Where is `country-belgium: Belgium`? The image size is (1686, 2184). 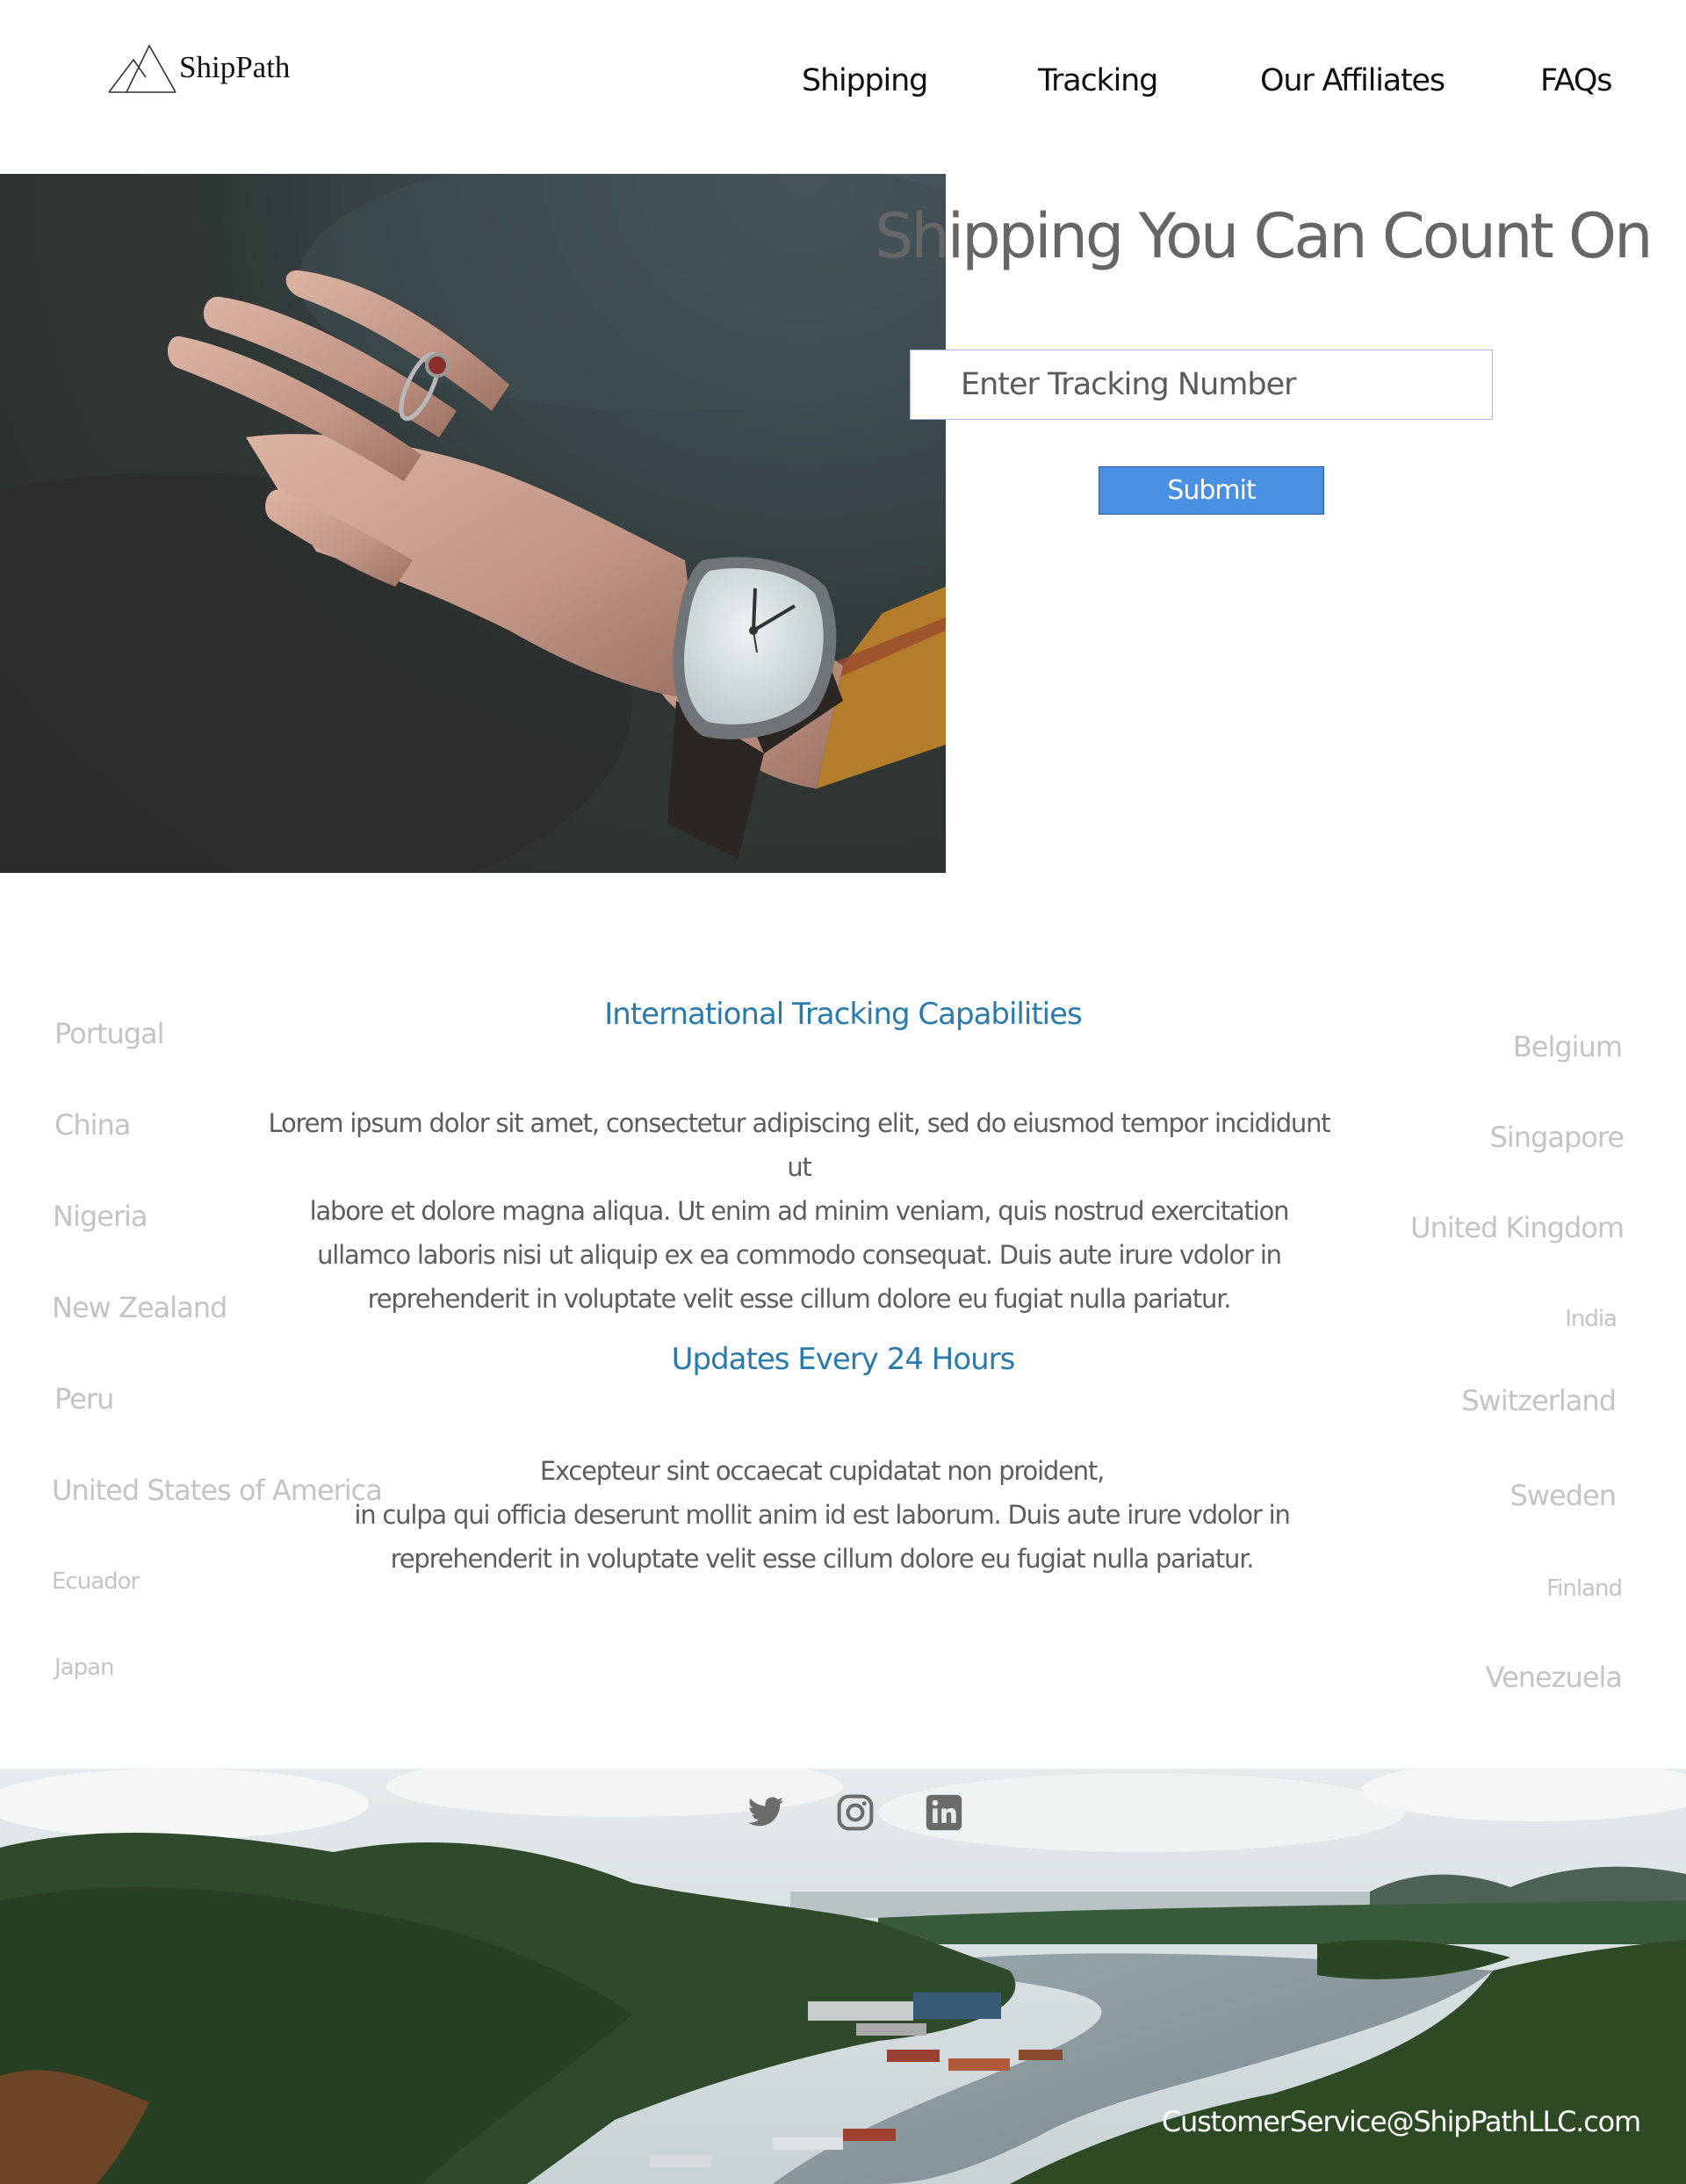
country-belgium: Belgium is located at coordinates (1568, 1046).